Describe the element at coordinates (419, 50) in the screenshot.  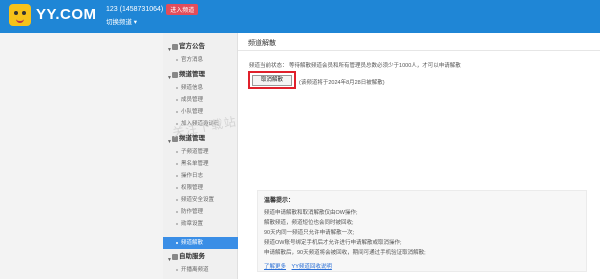
I see `title-divider` at that location.